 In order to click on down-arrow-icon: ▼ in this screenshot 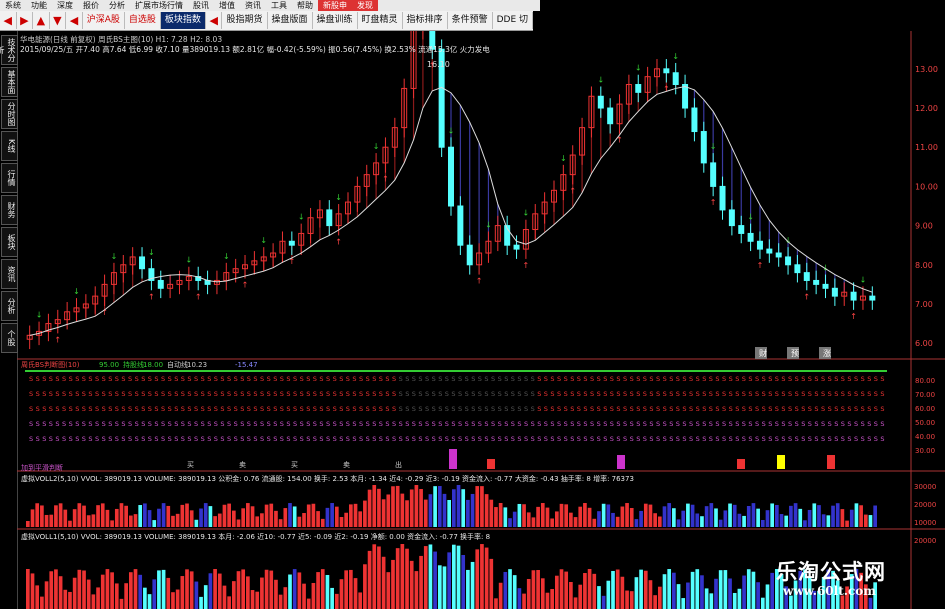, I will do `click(58, 20)`.